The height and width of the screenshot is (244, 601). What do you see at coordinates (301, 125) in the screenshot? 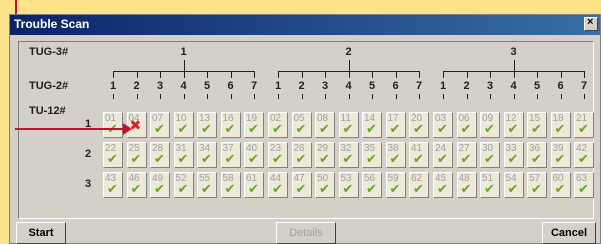
I see `tu12-cell: 05 ✔` at bounding box center [301, 125].